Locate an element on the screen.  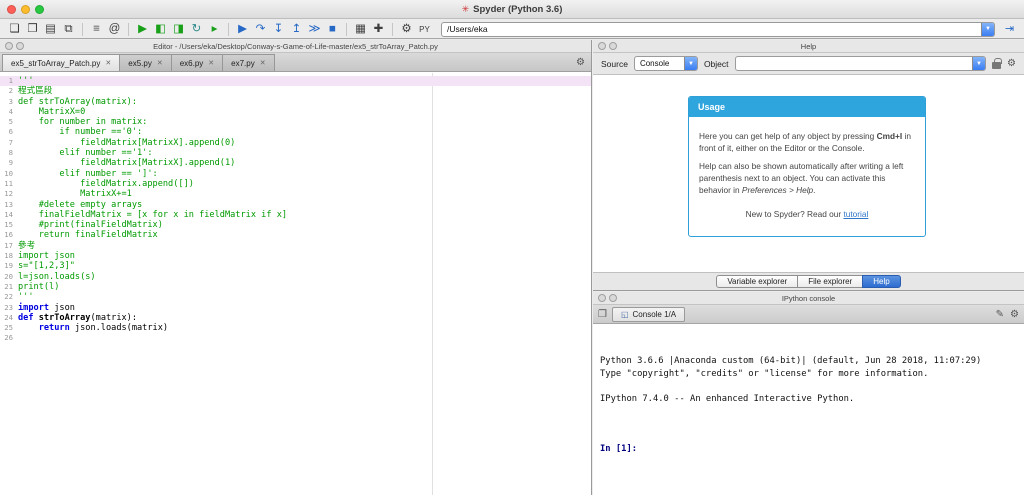
code-line: 6 if number =='0': is located at coordinates (295, 132).